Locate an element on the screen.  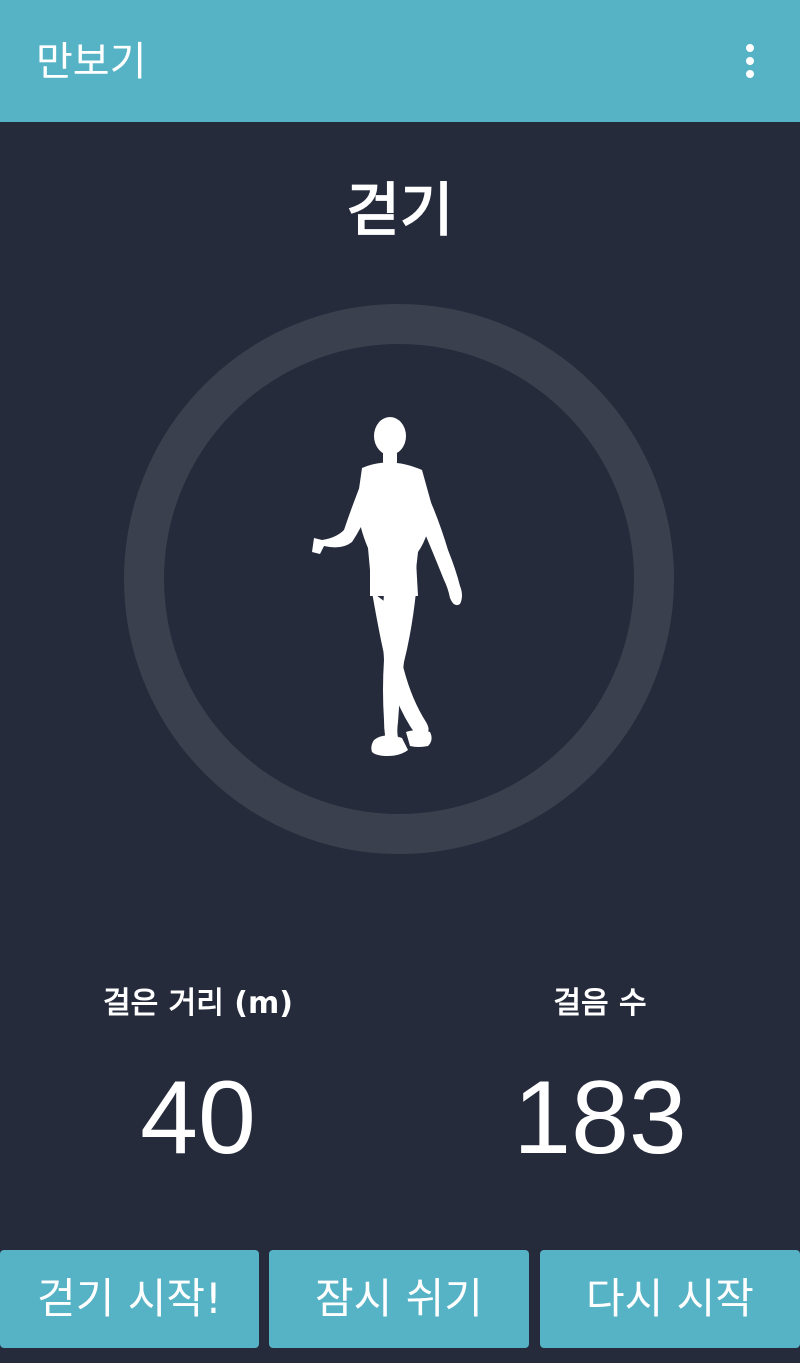
more-vert-icon is located at coordinates (750, 61).